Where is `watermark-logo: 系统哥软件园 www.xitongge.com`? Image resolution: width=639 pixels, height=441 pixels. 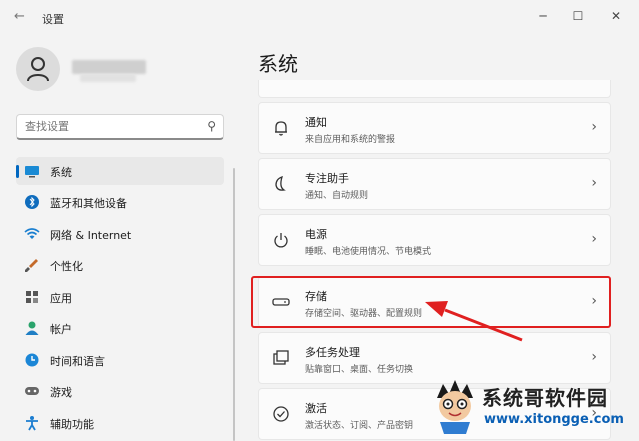
watermark-logo: 系统哥软件园 www.xitongge.com is located at coordinates (534, 408).